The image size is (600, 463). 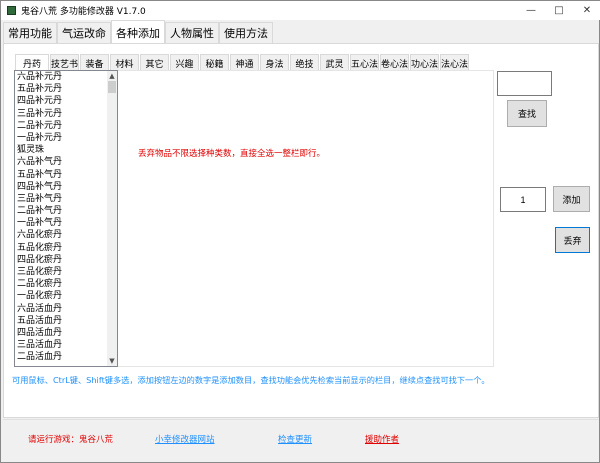 I want to click on list-item: 二品补气丹, so click(x=66, y=211).